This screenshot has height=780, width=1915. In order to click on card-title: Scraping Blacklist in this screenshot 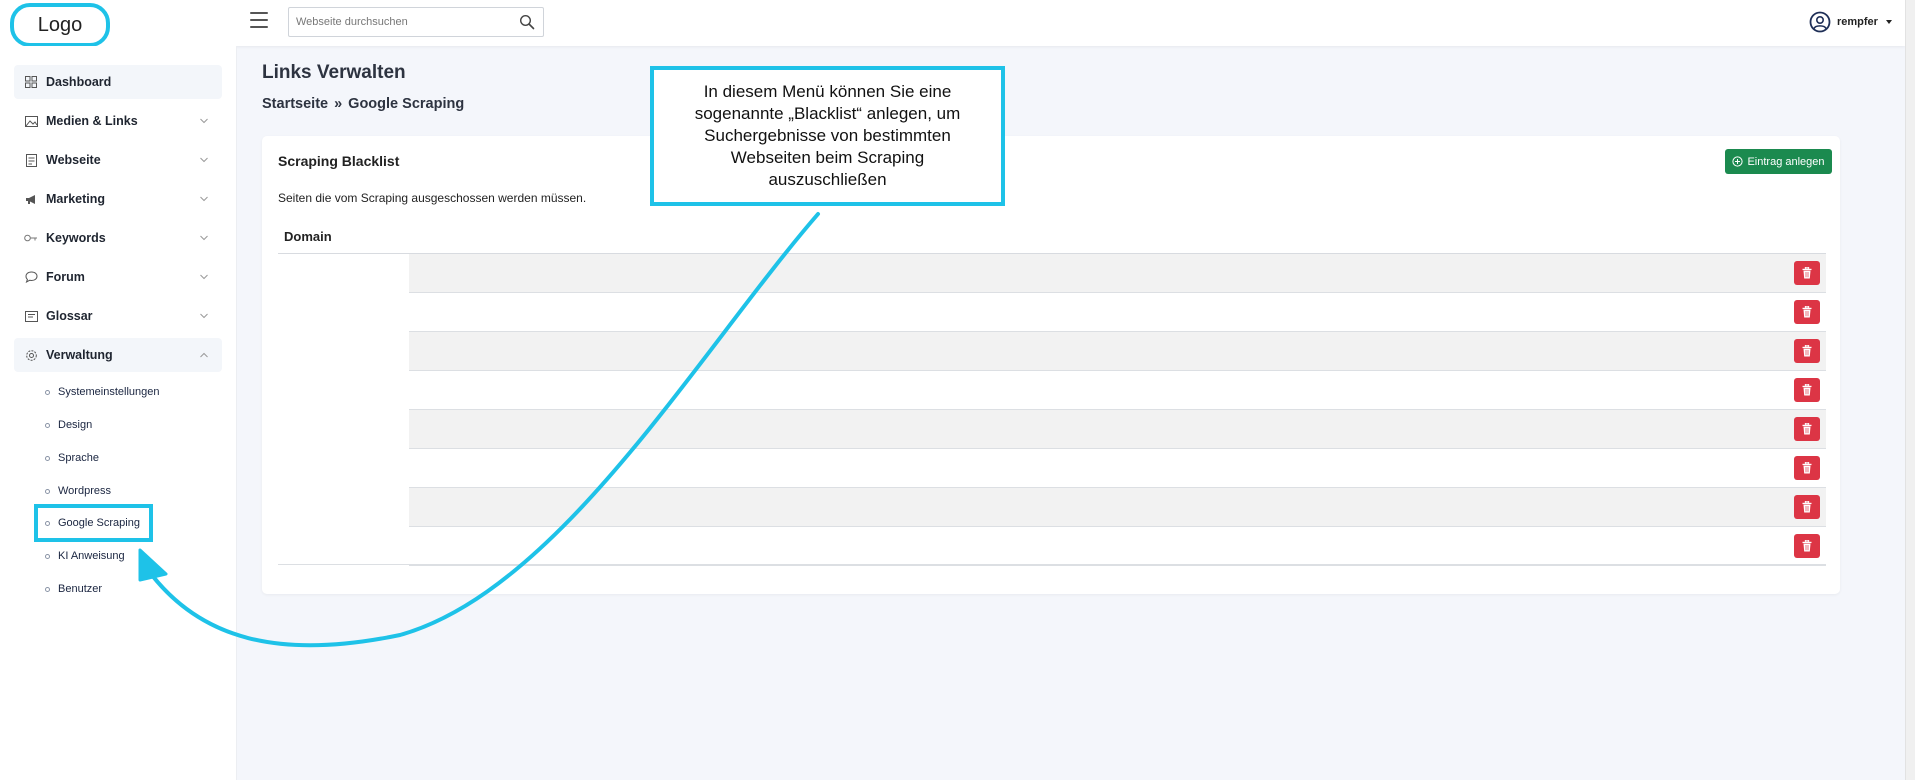, I will do `click(339, 161)`.